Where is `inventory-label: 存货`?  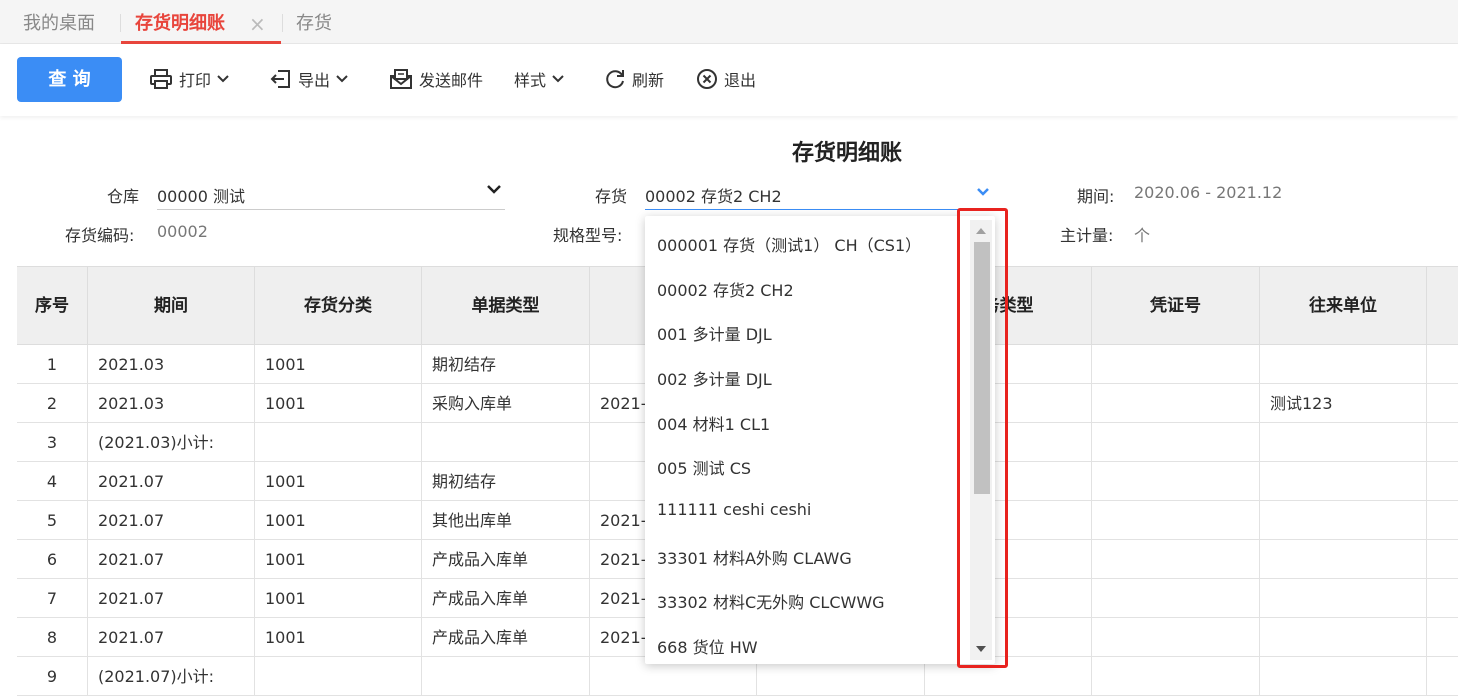
inventory-label: 存货 is located at coordinates (611, 196).